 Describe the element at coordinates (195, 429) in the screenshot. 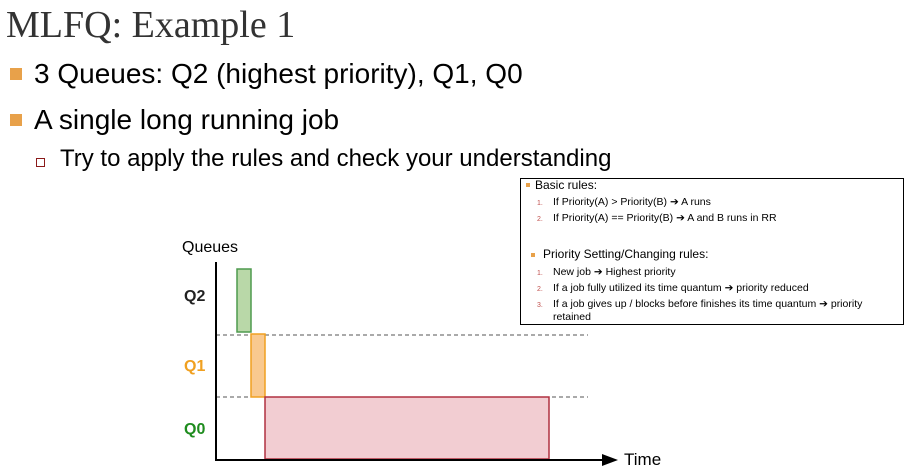

I see `queue-label-q0: Q0` at that location.